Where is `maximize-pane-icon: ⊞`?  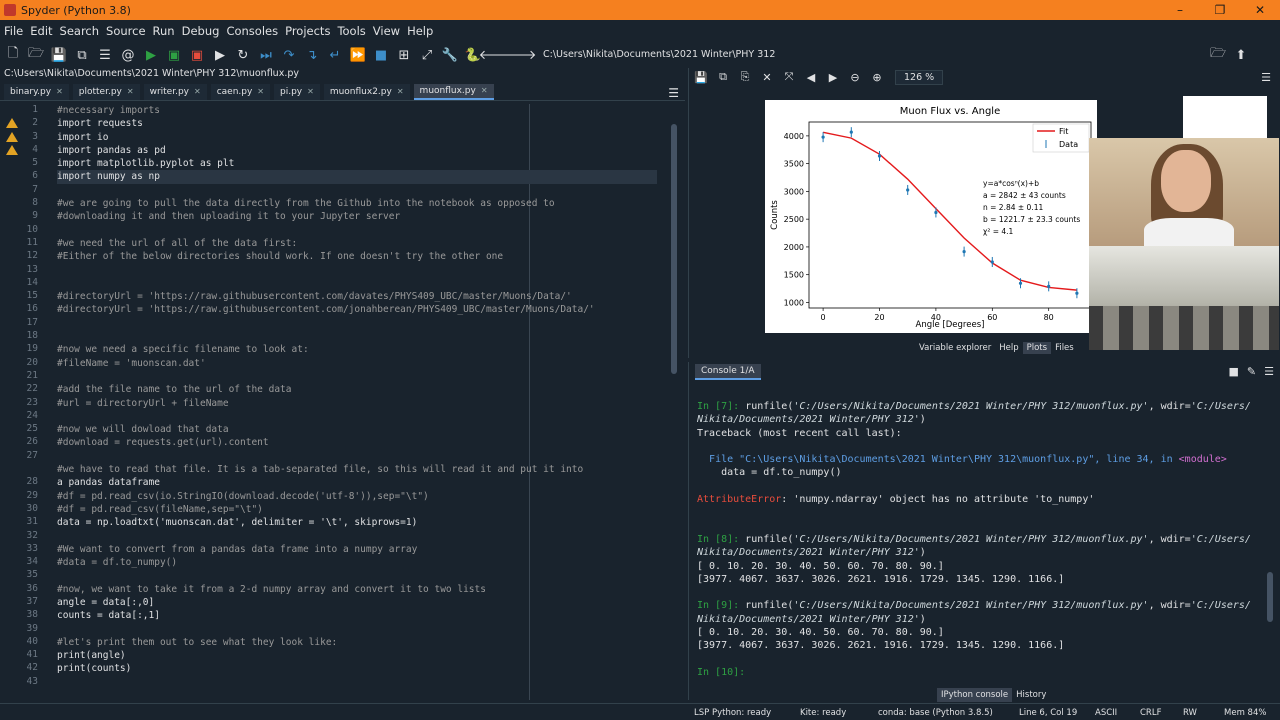 maximize-pane-icon: ⊞ is located at coordinates (404, 55).